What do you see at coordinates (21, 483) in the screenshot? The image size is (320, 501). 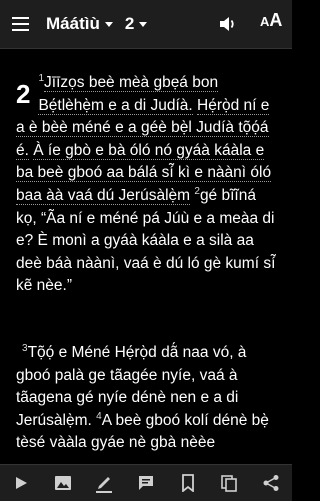 I see `play-icon` at bounding box center [21, 483].